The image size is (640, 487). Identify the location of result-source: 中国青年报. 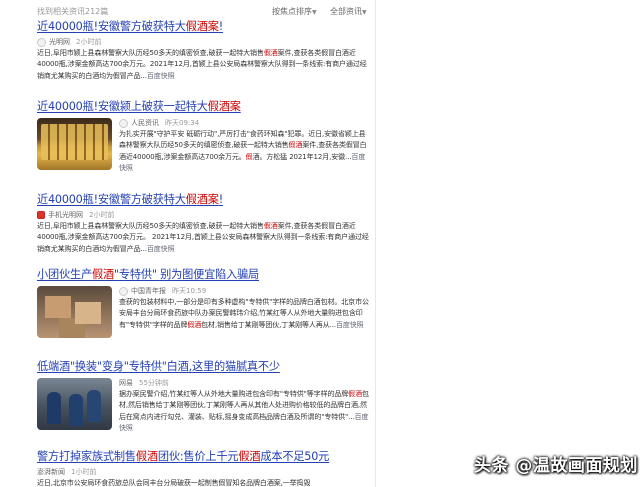
(148, 291).